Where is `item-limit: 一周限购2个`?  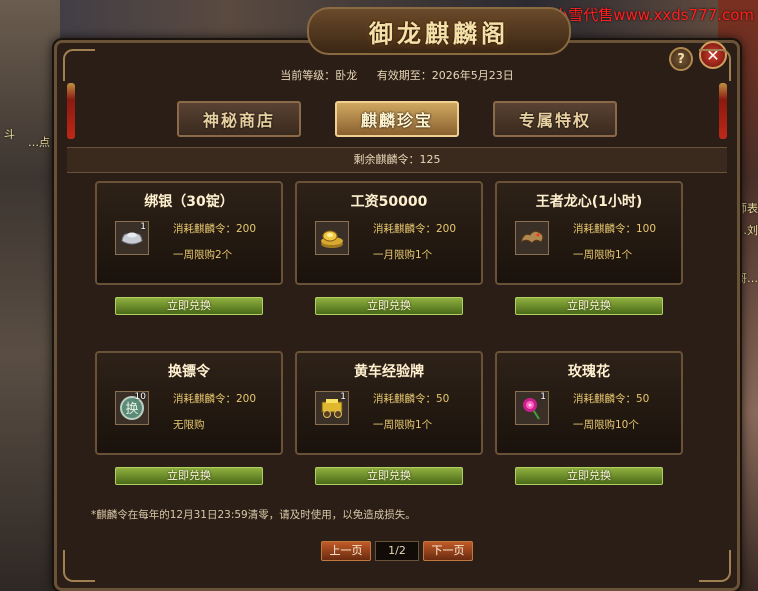 item-limit: 一周限购2个 is located at coordinates (203, 255).